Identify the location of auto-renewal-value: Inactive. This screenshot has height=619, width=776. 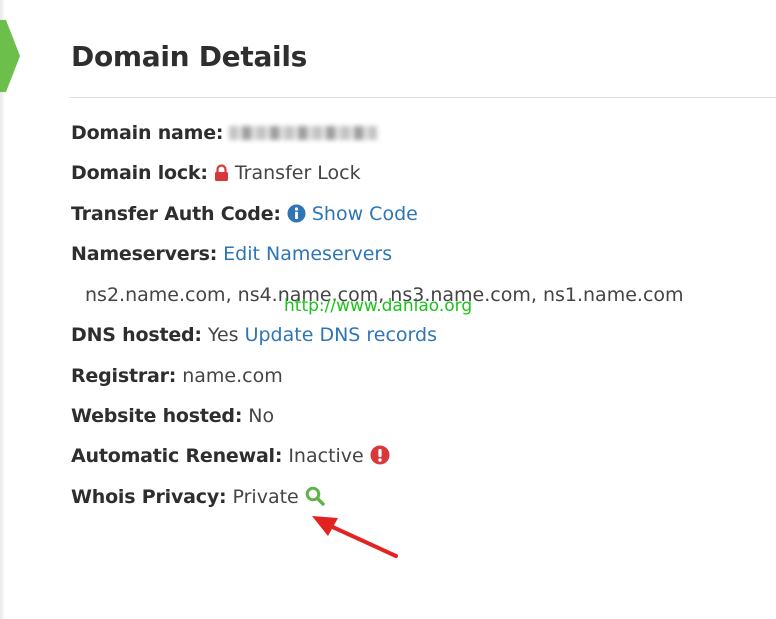
(326, 456).